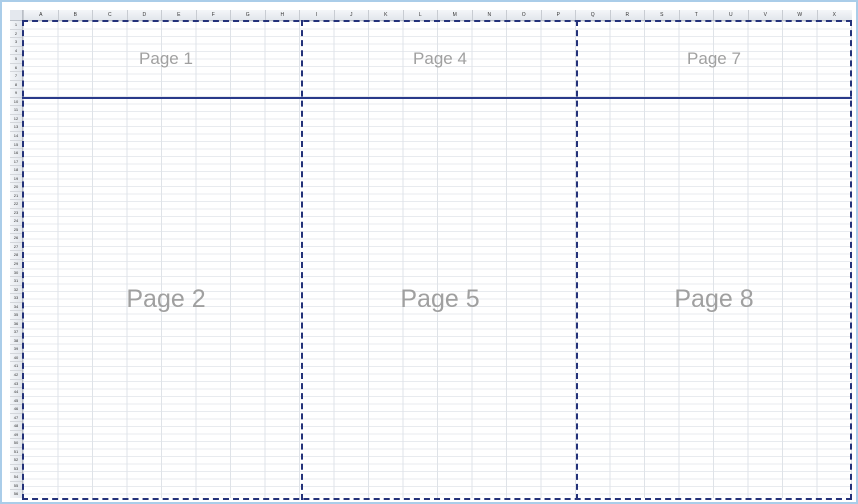 This screenshot has height=504, width=858. What do you see at coordinates (696, 15) in the screenshot?
I see `column-header-t: T` at bounding box center [696, 15].